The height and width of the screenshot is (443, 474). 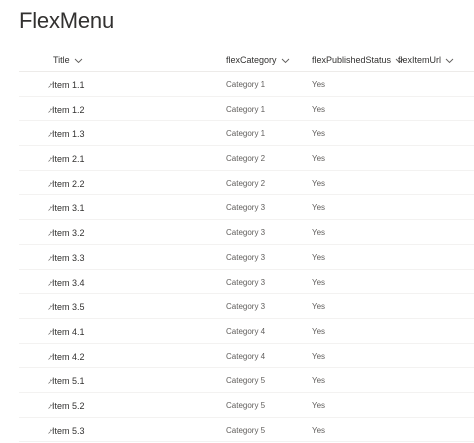 I want to click on table-row: Item 1.3 Category 1 Yes, so click(x=246, y=134).